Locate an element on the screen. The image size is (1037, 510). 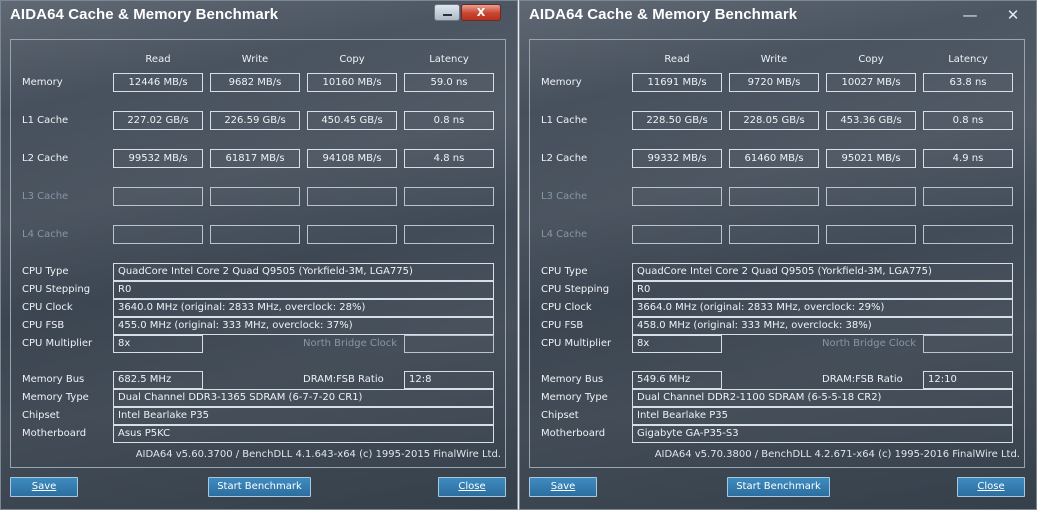
motherboard-value: Gigabyte GA-P35-S3 is located at coordinates (822, 434).